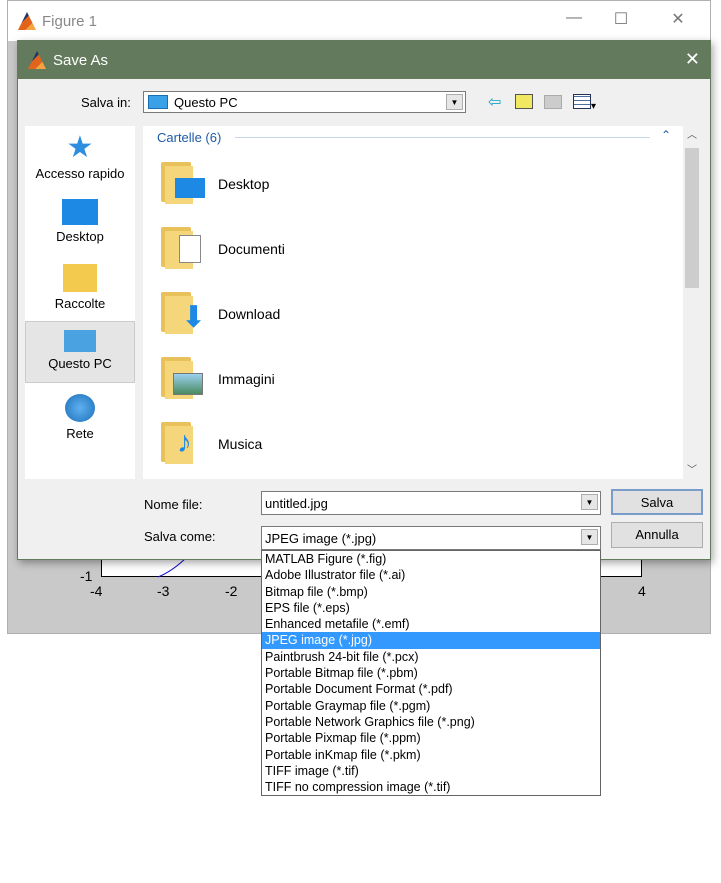  Describe the element at coordinates (692, 302) in the screenshot. I see `folder-list-scrollbar: ︿ ﹀` at that location.